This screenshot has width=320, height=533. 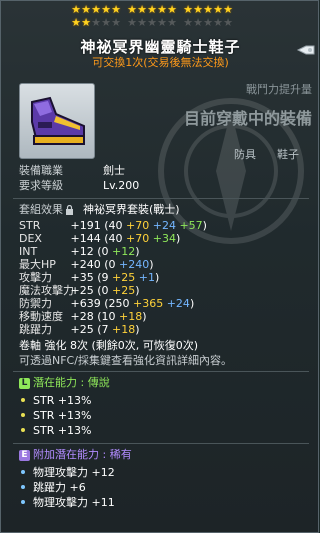 What do you see at coordinates (121, 185) in the screenshot?
I see `level-value: Lv.200` at bounding box center [121, 185].